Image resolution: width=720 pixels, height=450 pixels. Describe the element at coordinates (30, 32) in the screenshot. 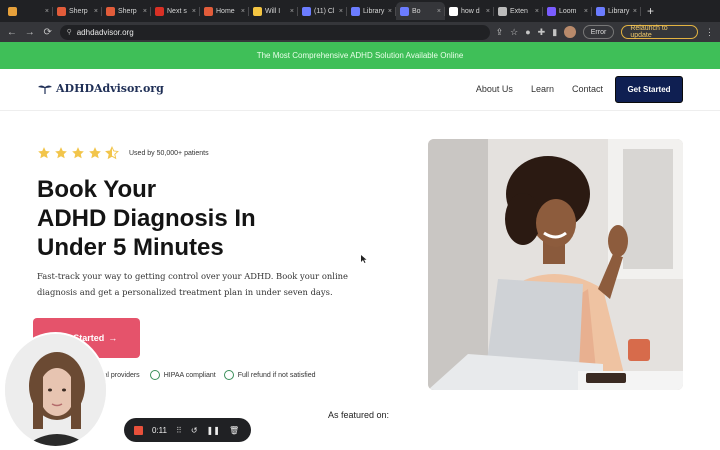

I see `forward-icon: →` at that location.